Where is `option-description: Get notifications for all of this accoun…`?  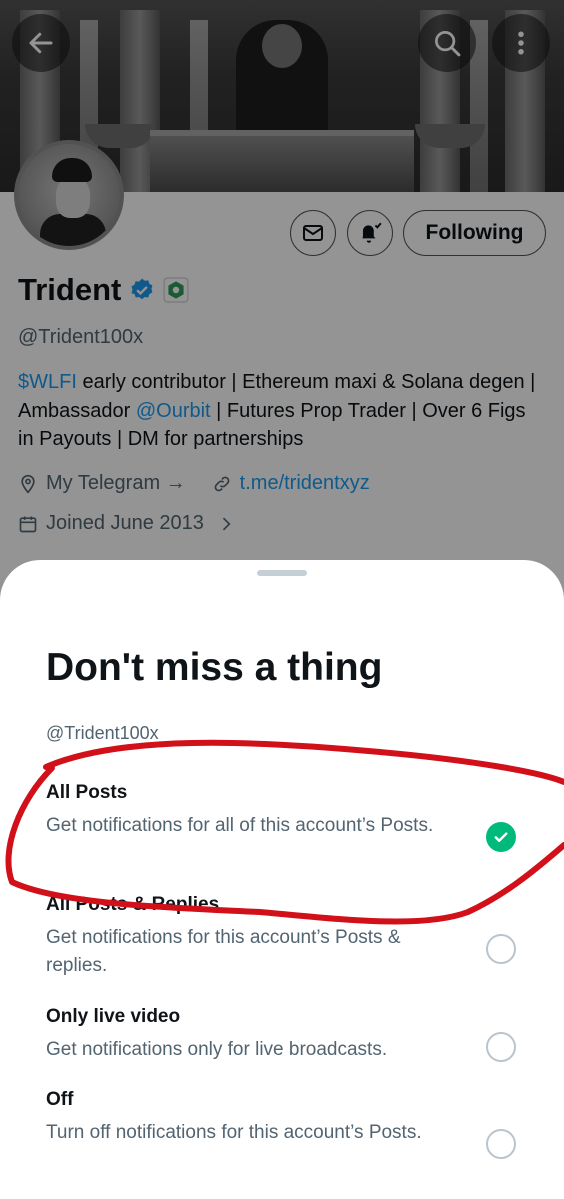 option-description: Get notifications for all of this accoun… is located at coordinates (240, 825).